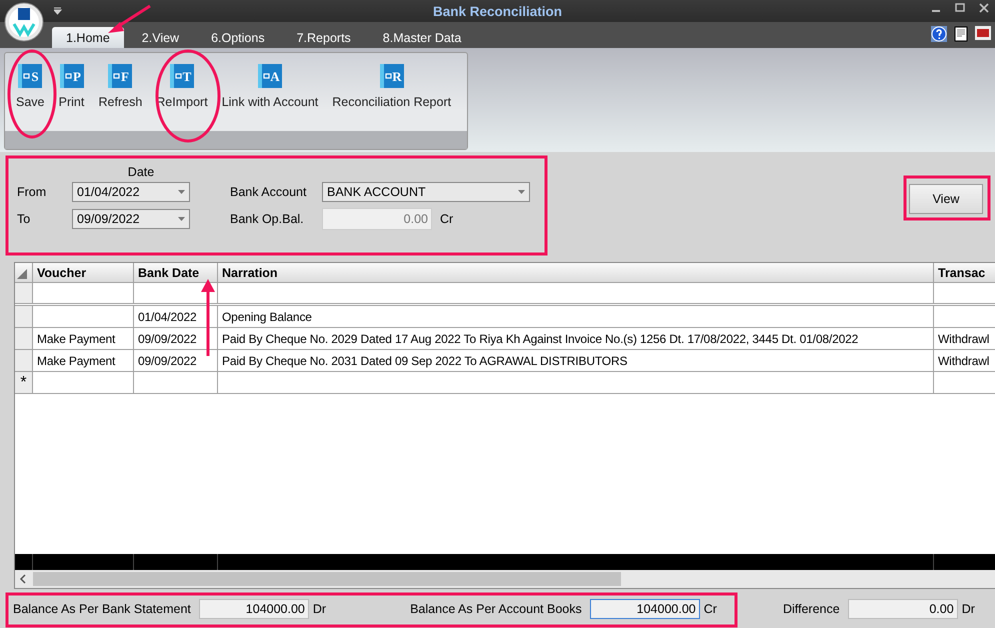 The height and width of the screenshot is (628, 995). What do you see at coordinates (946, 199) in the screenshot?
I see `view-button: View` at bounding box center [946, 199].